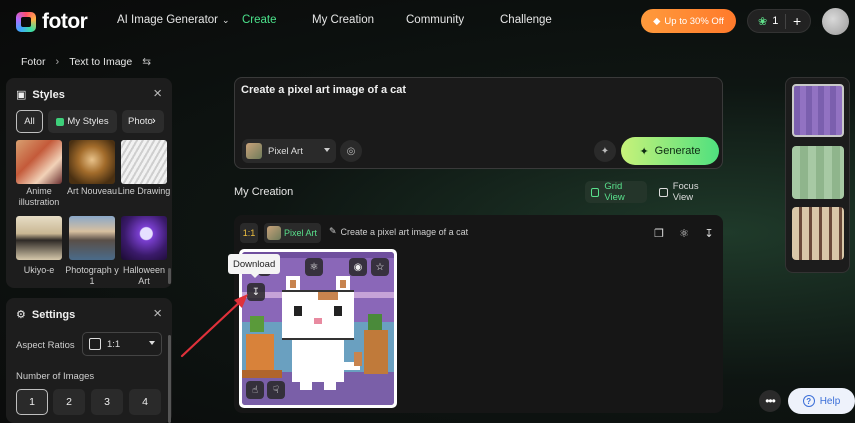 The width and height of the screenshot is (855, 423). Describe the element at coordinates (144, 275) in the screenshot. I see `style-label: Halloween Art` at that location.